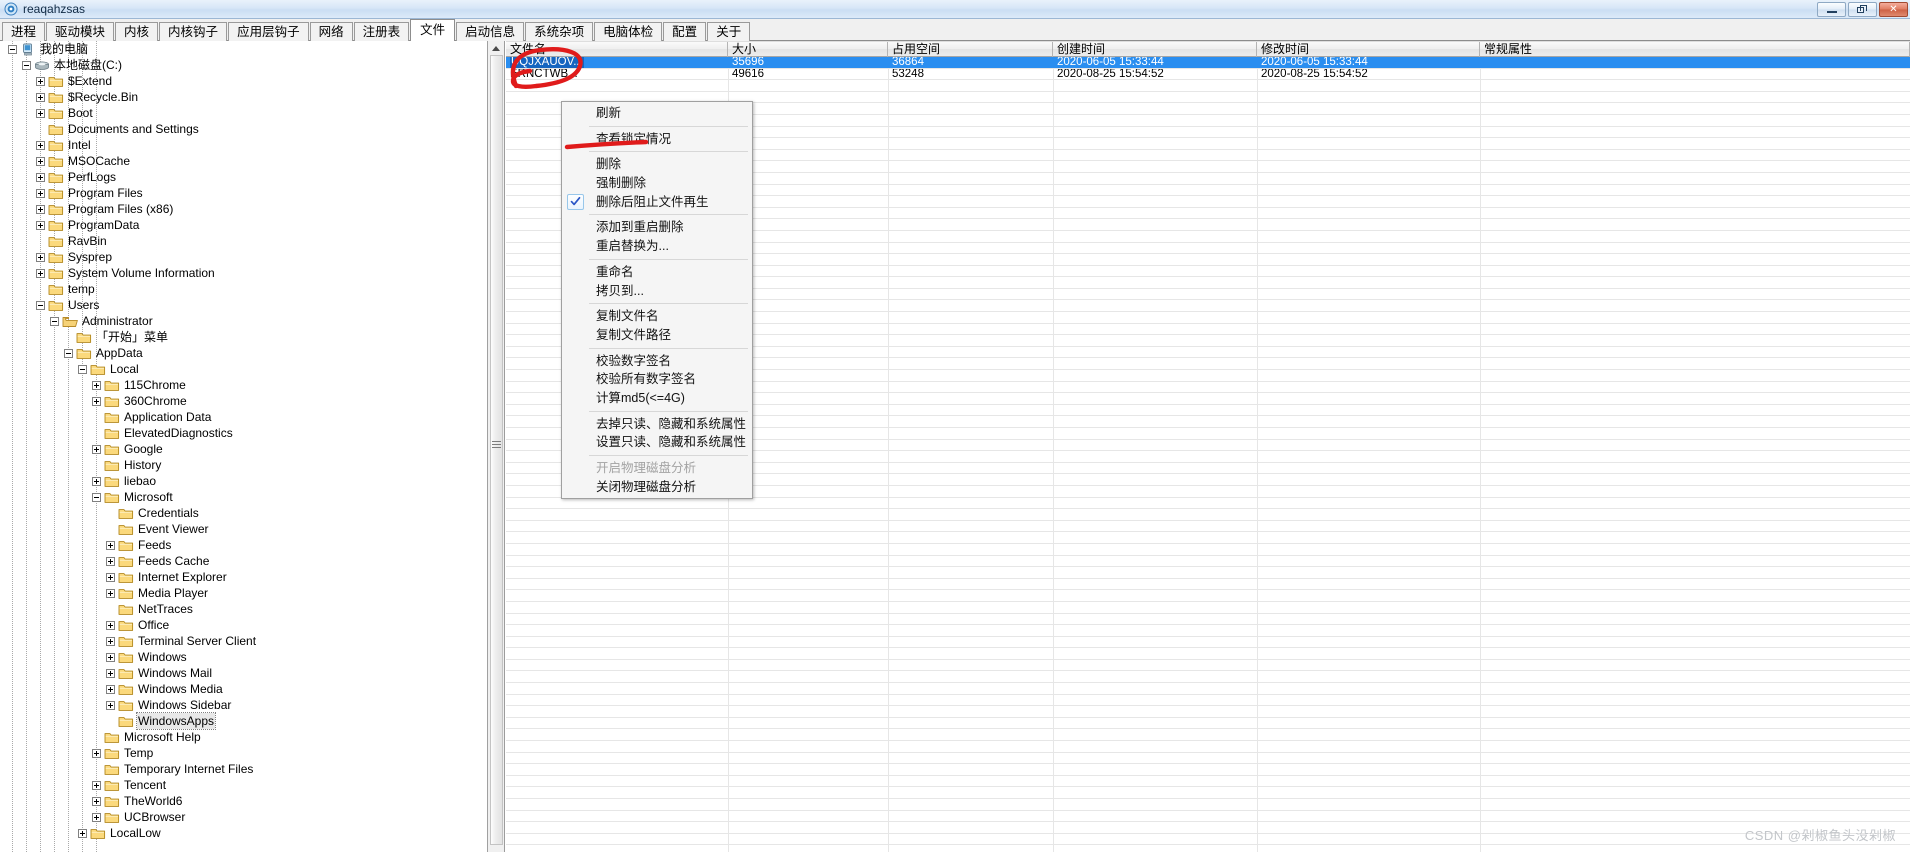 This screenshot has height=852, width=1910. I want to click on tree-node-16: Users, so click(243, 305).